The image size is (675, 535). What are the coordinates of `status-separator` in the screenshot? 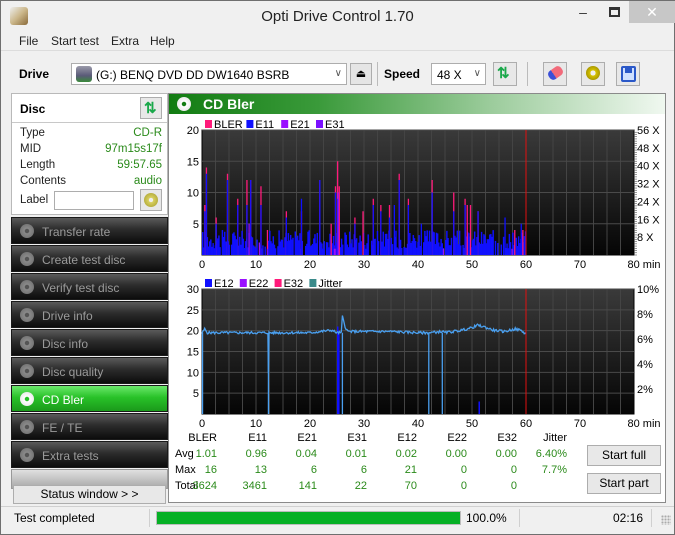 It's located at (149, 518).